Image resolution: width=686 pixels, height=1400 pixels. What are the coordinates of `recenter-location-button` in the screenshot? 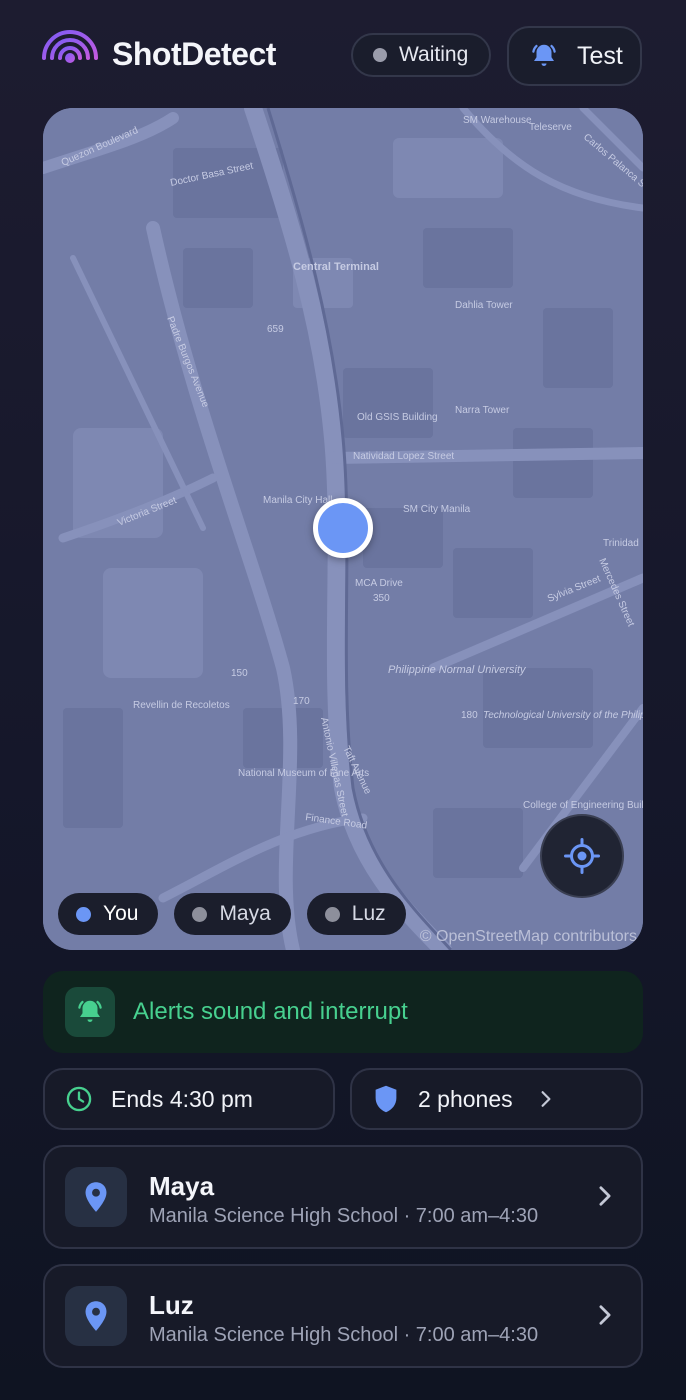 It's located at (582, 856).